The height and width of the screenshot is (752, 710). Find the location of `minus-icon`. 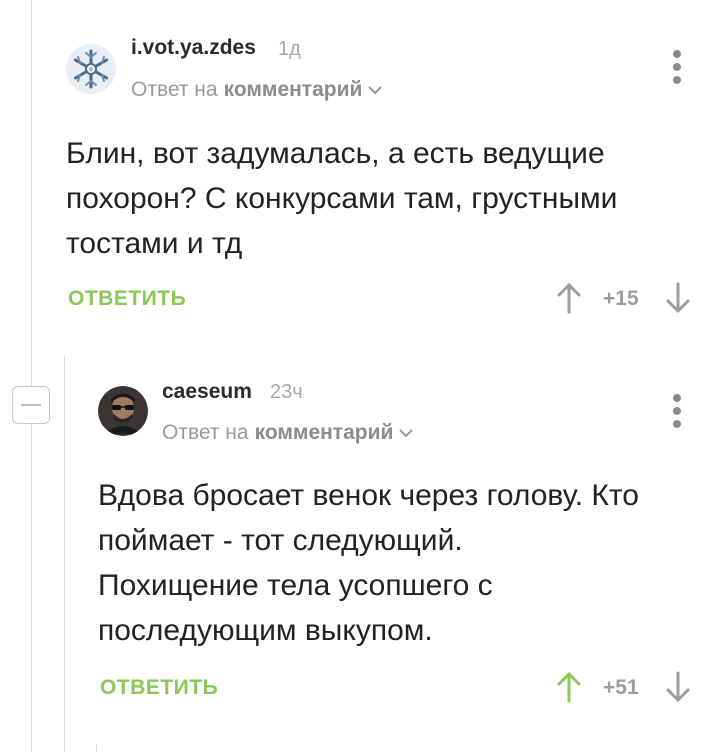

minus-icon is located at coordinates (31, 405).